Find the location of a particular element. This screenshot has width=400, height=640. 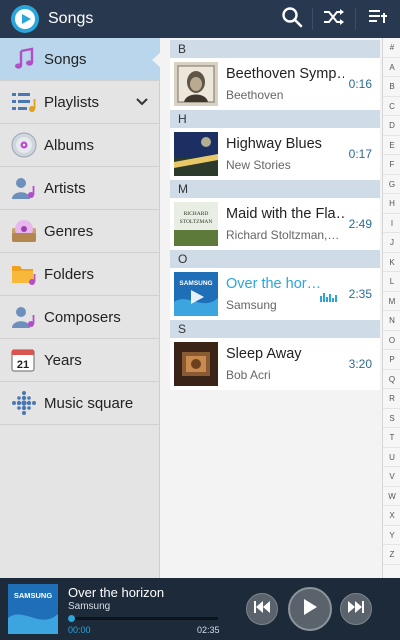

section-header: S is located at coordinates (275, 329).